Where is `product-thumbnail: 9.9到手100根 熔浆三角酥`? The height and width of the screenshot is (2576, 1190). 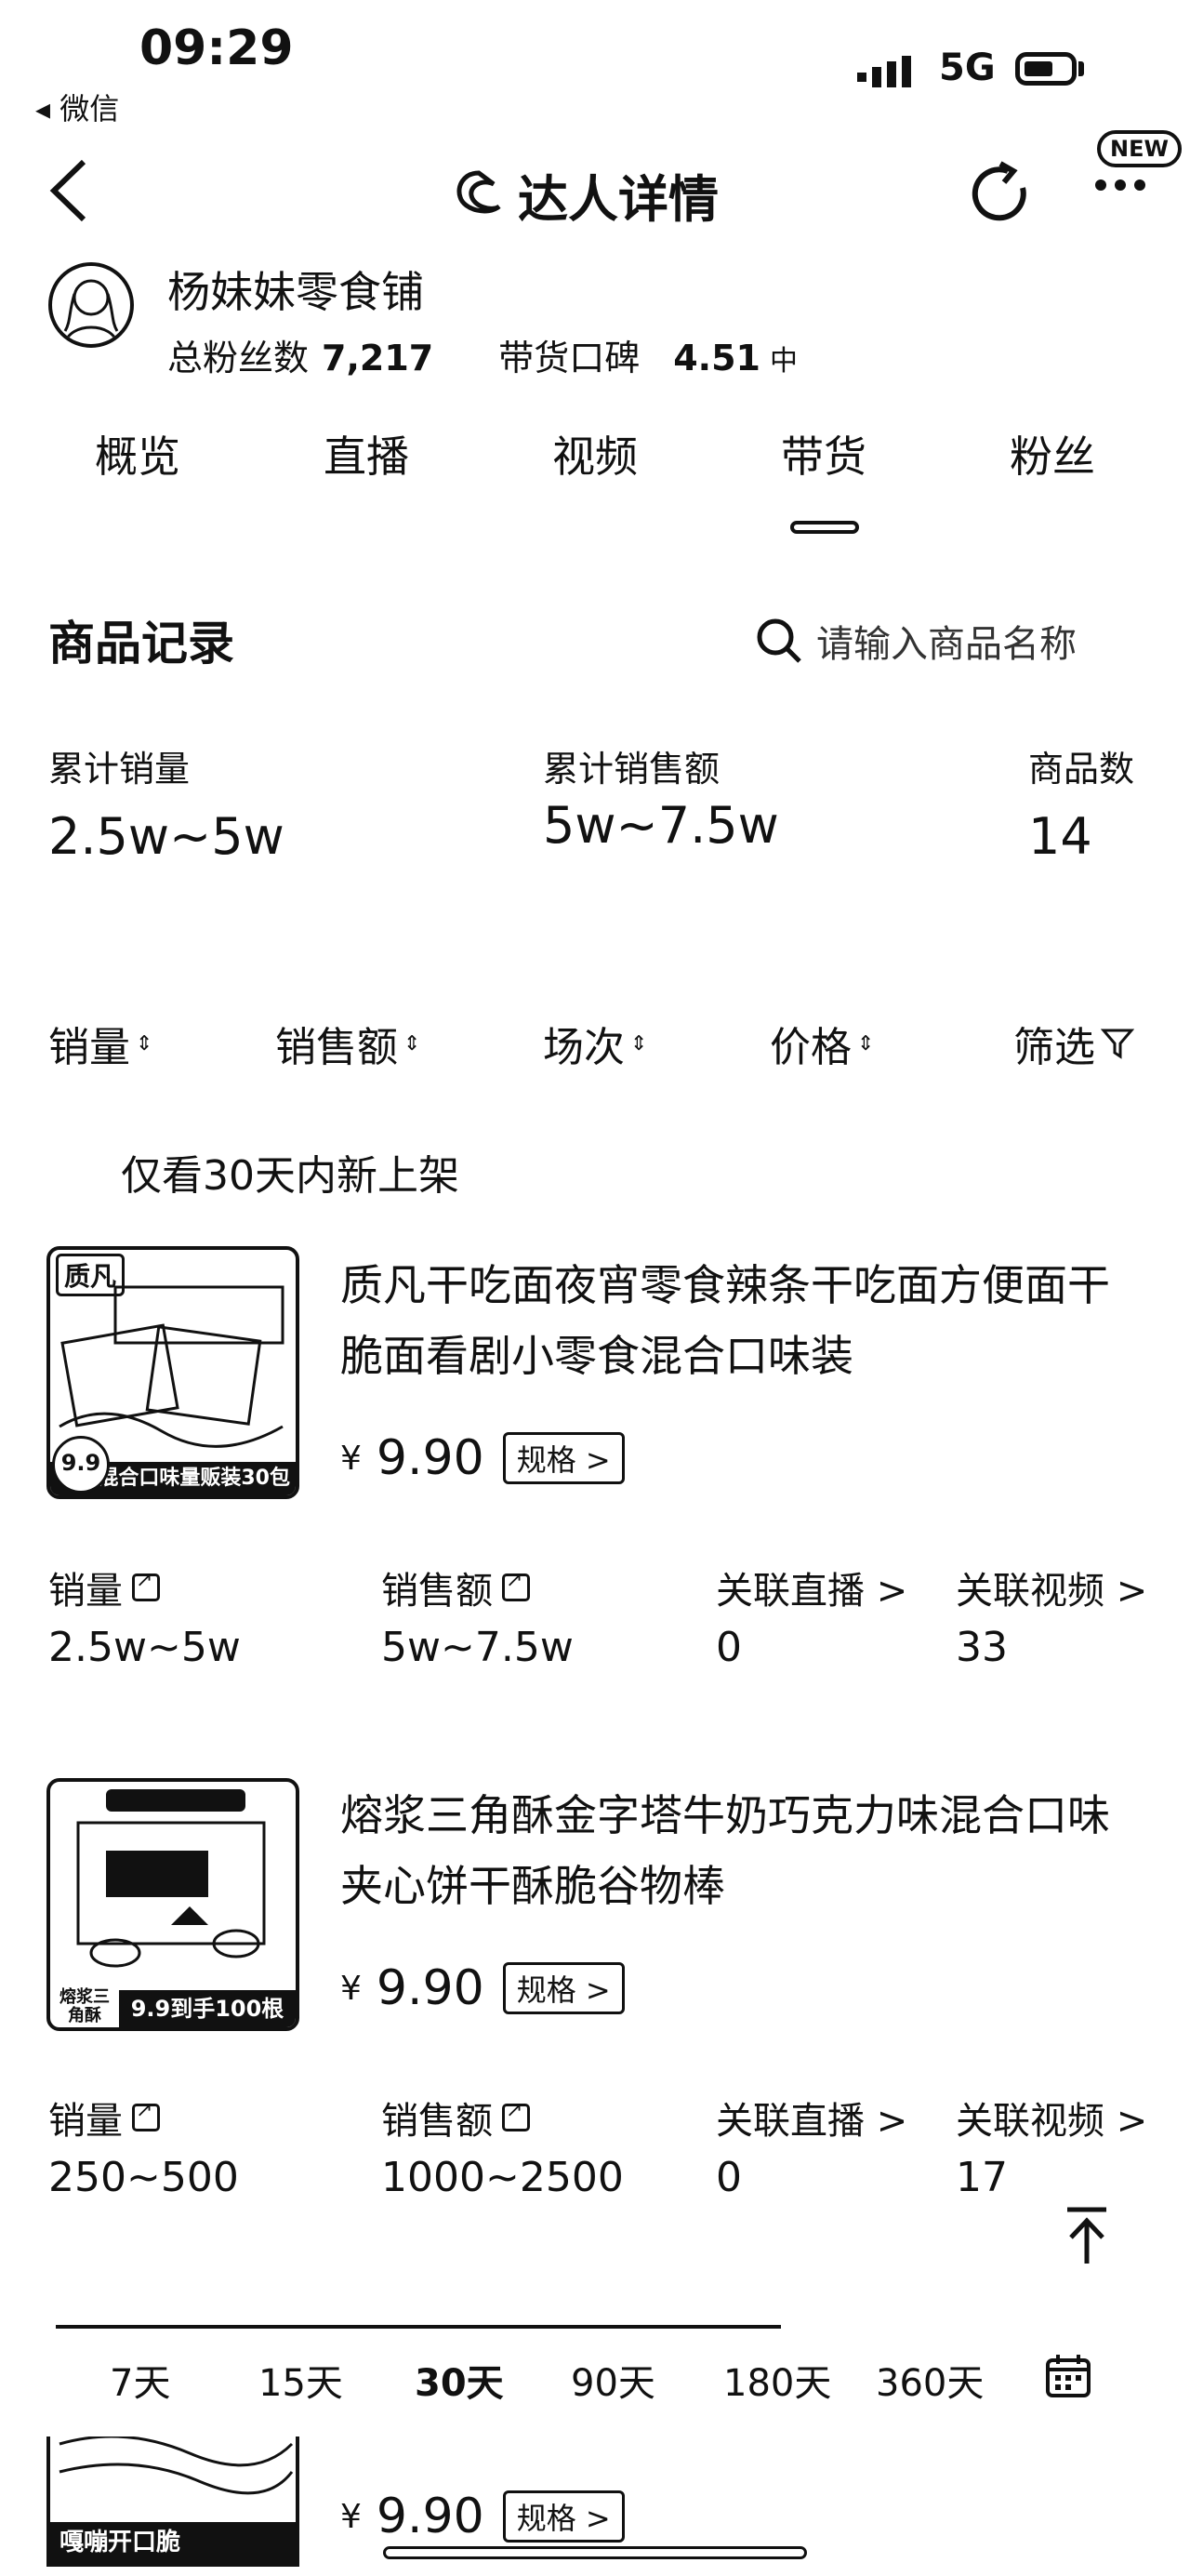 product-thumbnail: 9.9到手100根 熔浆三角酥 is located at coordinates (172, 1904).